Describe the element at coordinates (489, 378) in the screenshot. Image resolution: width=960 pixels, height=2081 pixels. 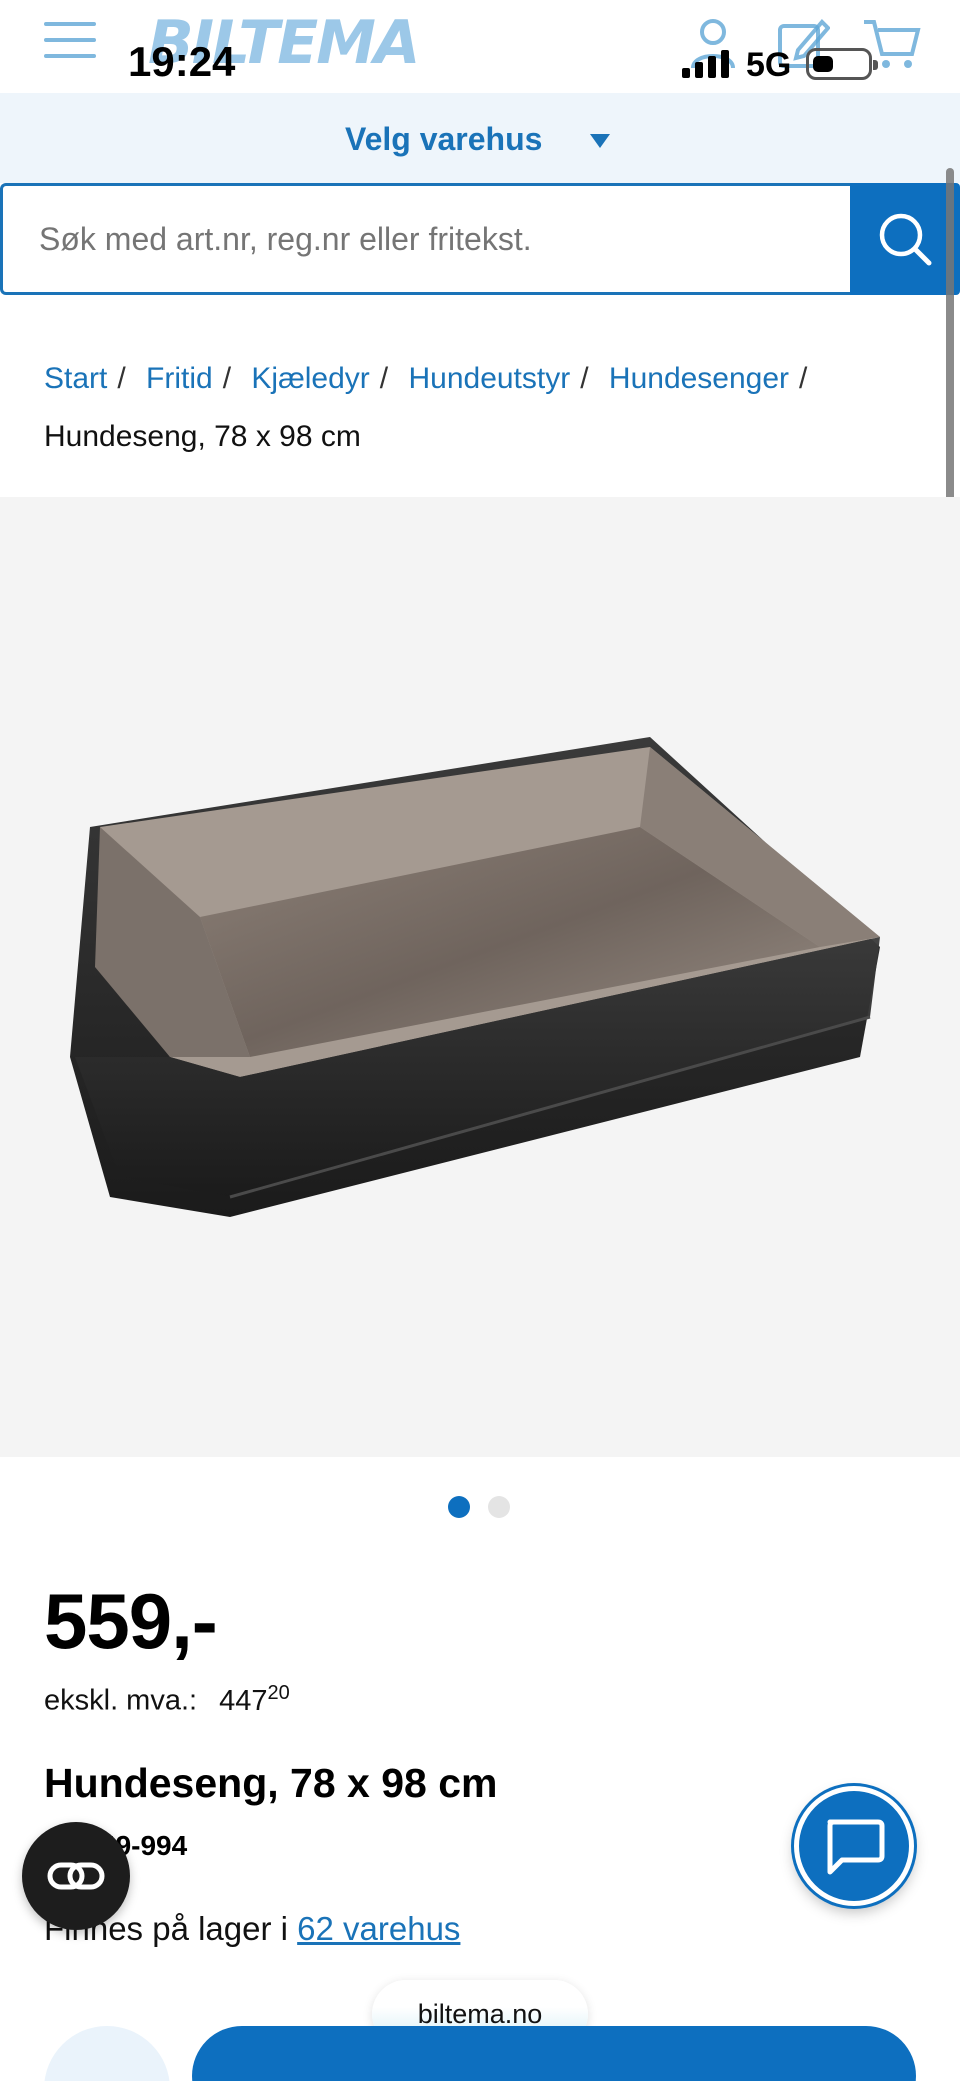
I see `breadcrumb-hundeutstyr: Hundeutstyr` at that location.